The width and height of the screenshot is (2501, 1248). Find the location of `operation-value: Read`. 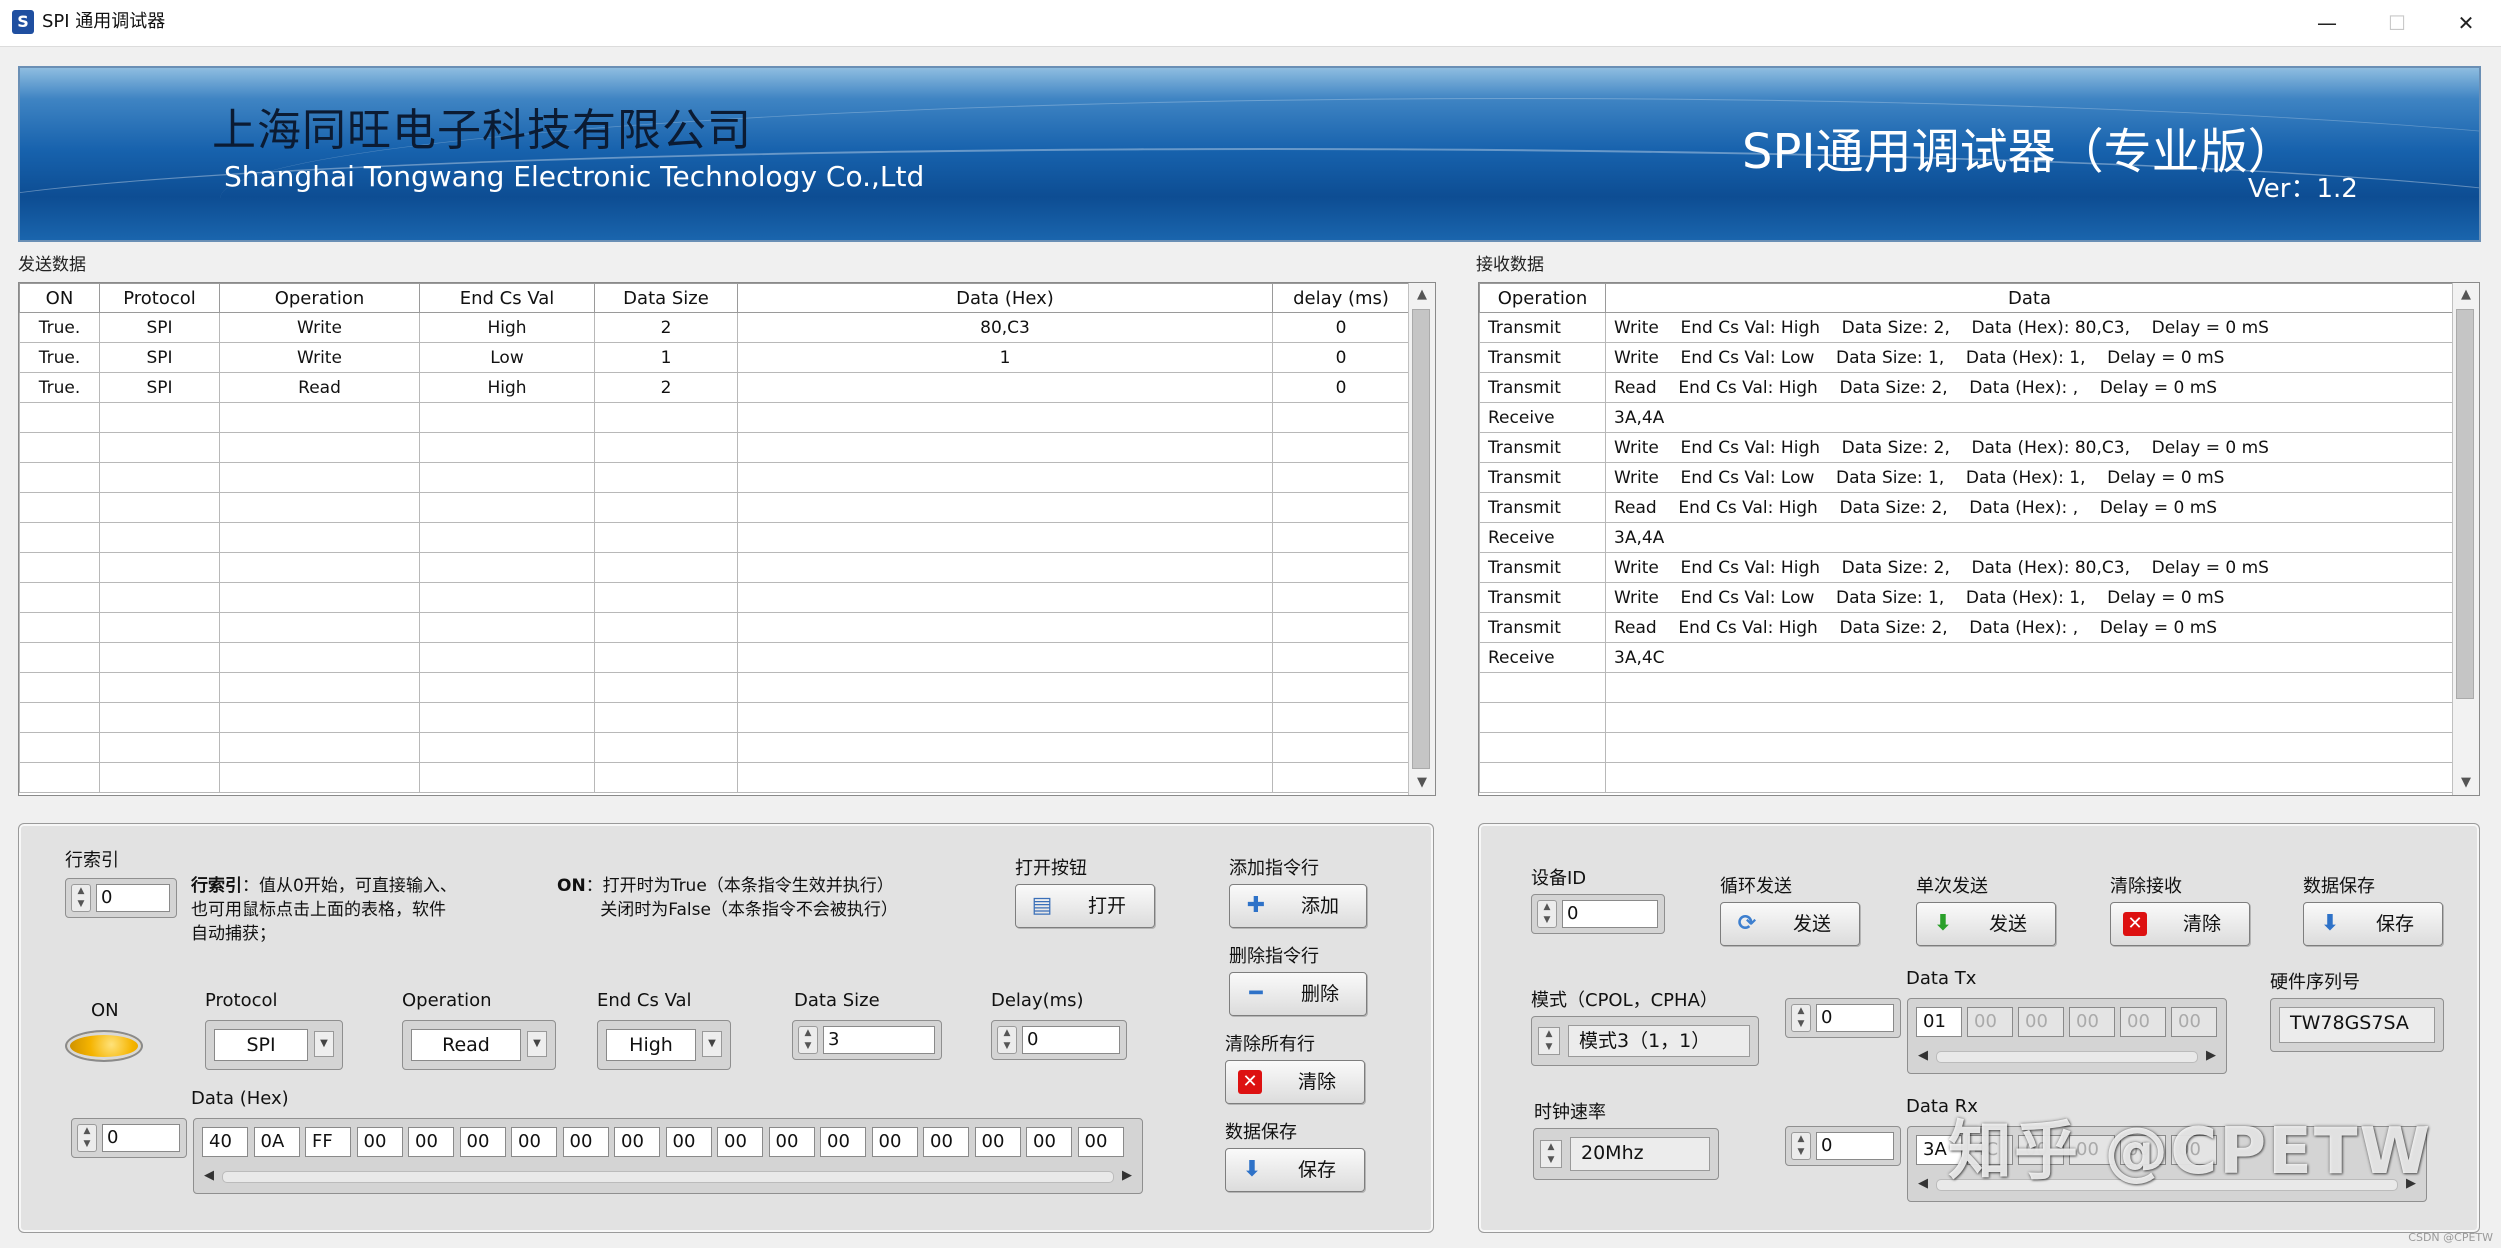

operation-value: Read is located at coordinates (466, 1045).